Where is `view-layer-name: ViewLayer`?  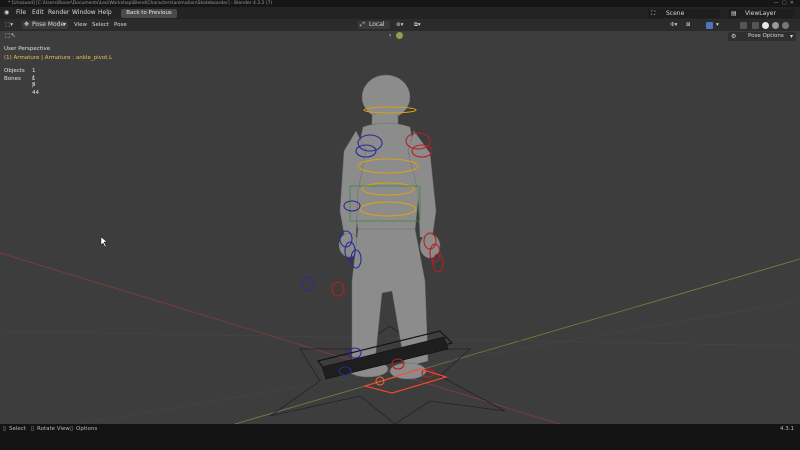
view-layer-name: ViewLayer is located at coordinates (760, 13).